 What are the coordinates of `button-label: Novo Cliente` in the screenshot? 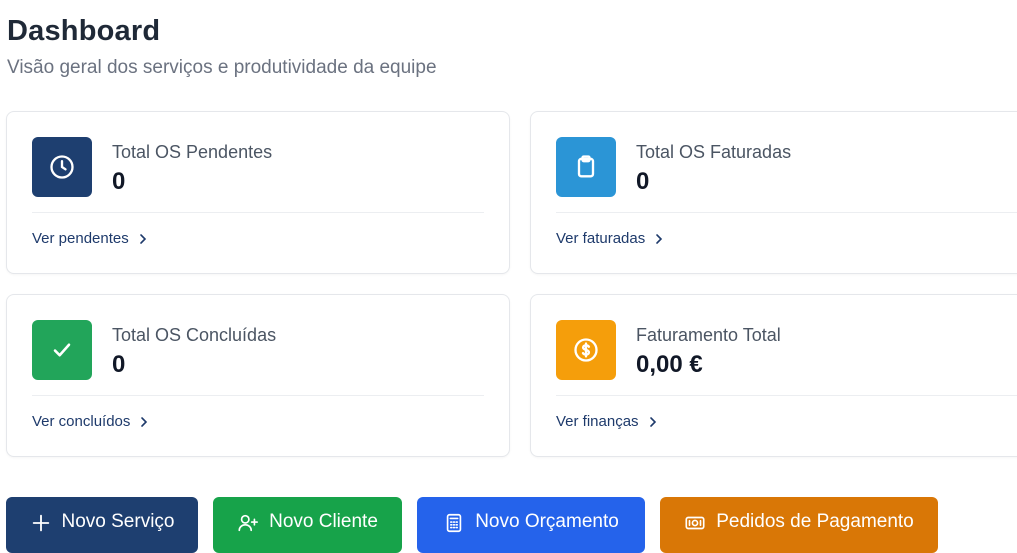 It's located at (323, 521).